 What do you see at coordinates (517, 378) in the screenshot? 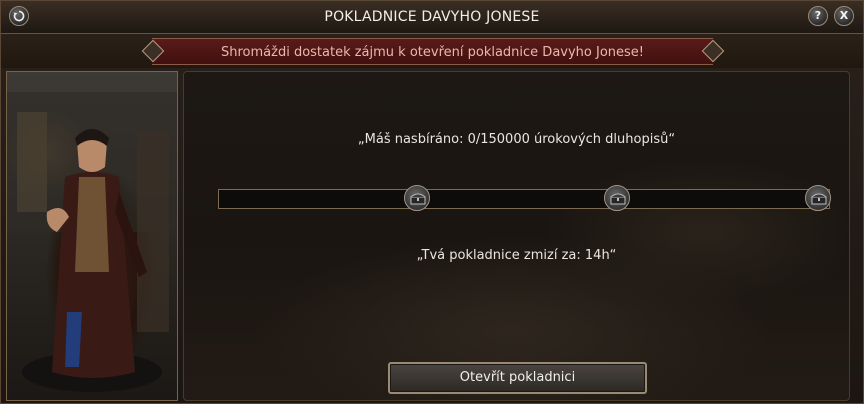
I see `open-treasury-button: Otevřít pokladnici` at bounding box center [517, 378].